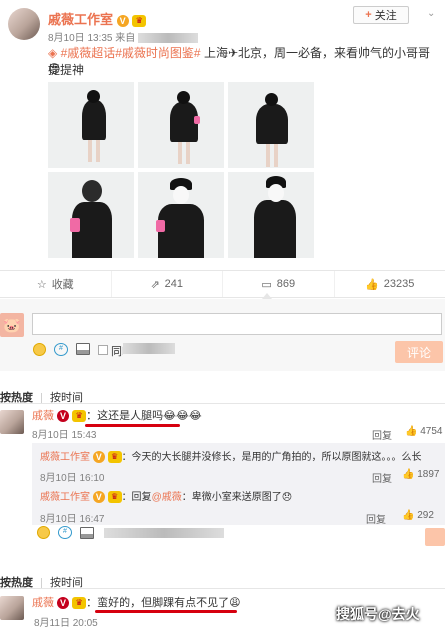 This screenshot has width=445, height=630. What do you see at coordinates (155, 284) in the screenshot?
I see `repost-icon: ⇗` at bounding box center [155, 284].